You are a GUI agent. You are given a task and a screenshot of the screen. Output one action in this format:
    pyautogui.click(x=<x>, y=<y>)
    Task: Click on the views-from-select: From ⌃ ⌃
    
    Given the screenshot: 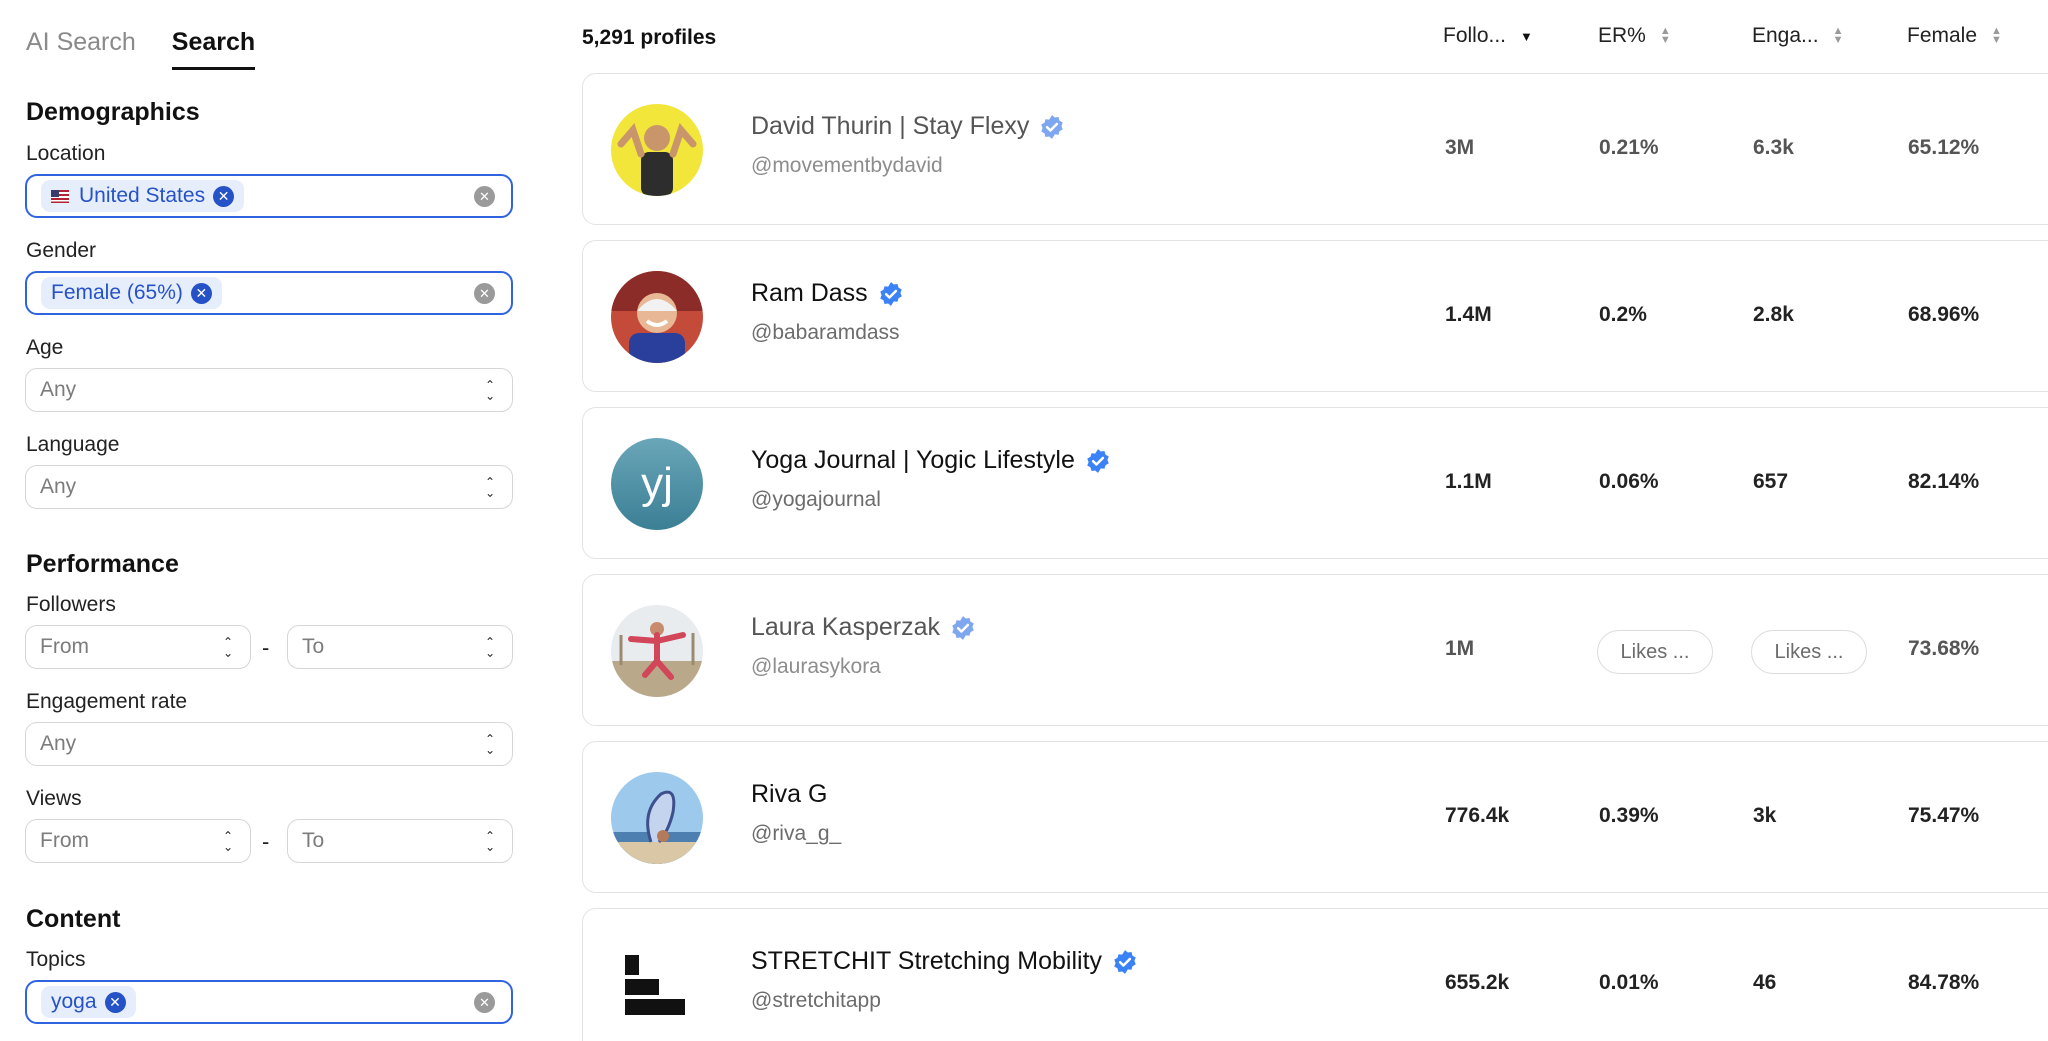 What is the action you would take?
    pyautogui.click(x=138, y=841)
    